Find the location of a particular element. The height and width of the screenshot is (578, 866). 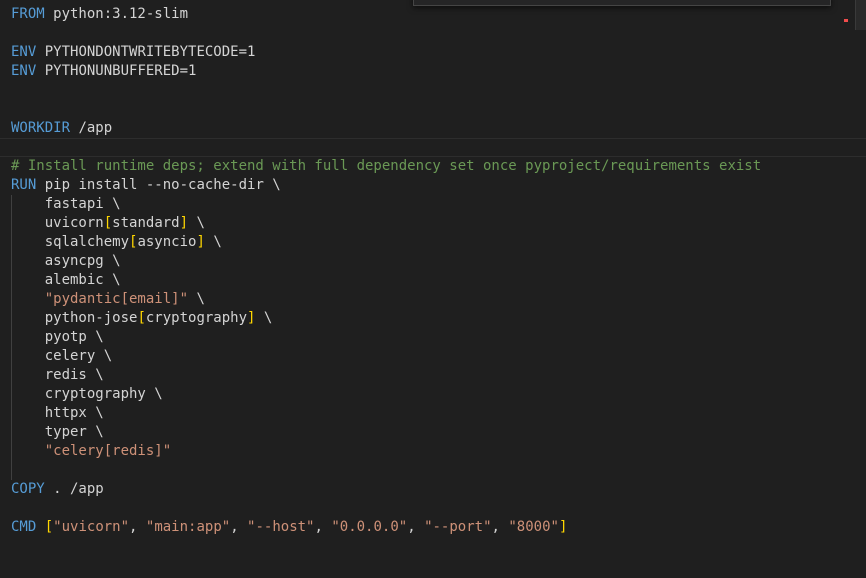

package-name: pyotp is located at coordinates (65, 337).